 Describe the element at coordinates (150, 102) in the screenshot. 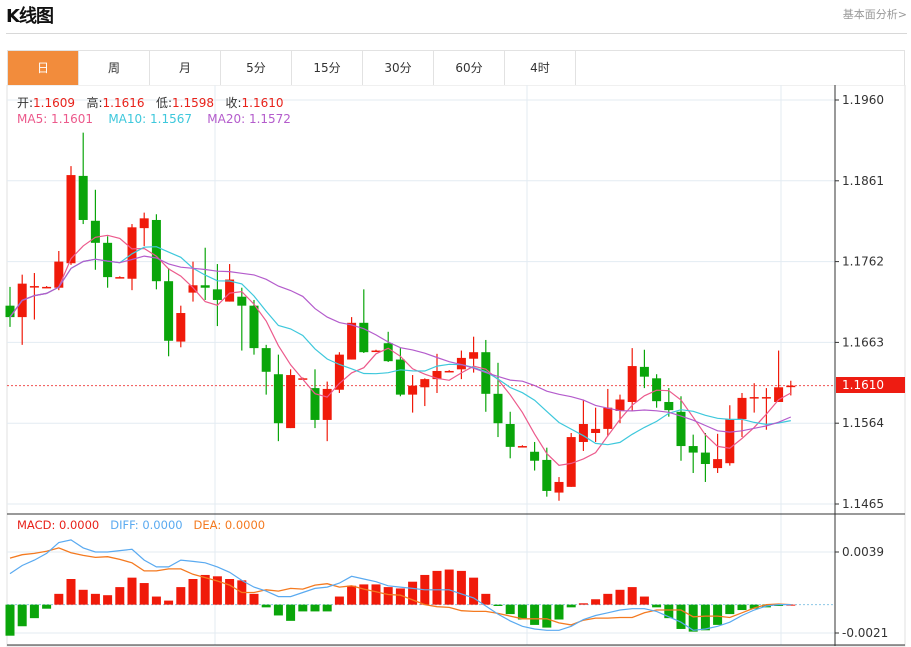

I see `ohlc-legend: 开:1.1609 高:1.1616 低:1.1598 收:1.1610` at that location.